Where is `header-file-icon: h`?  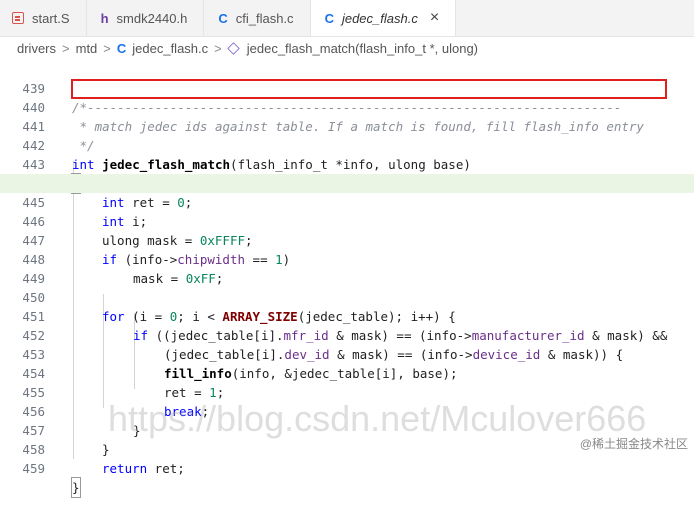 header-file-icon: h is located at coordinates (104, 18).